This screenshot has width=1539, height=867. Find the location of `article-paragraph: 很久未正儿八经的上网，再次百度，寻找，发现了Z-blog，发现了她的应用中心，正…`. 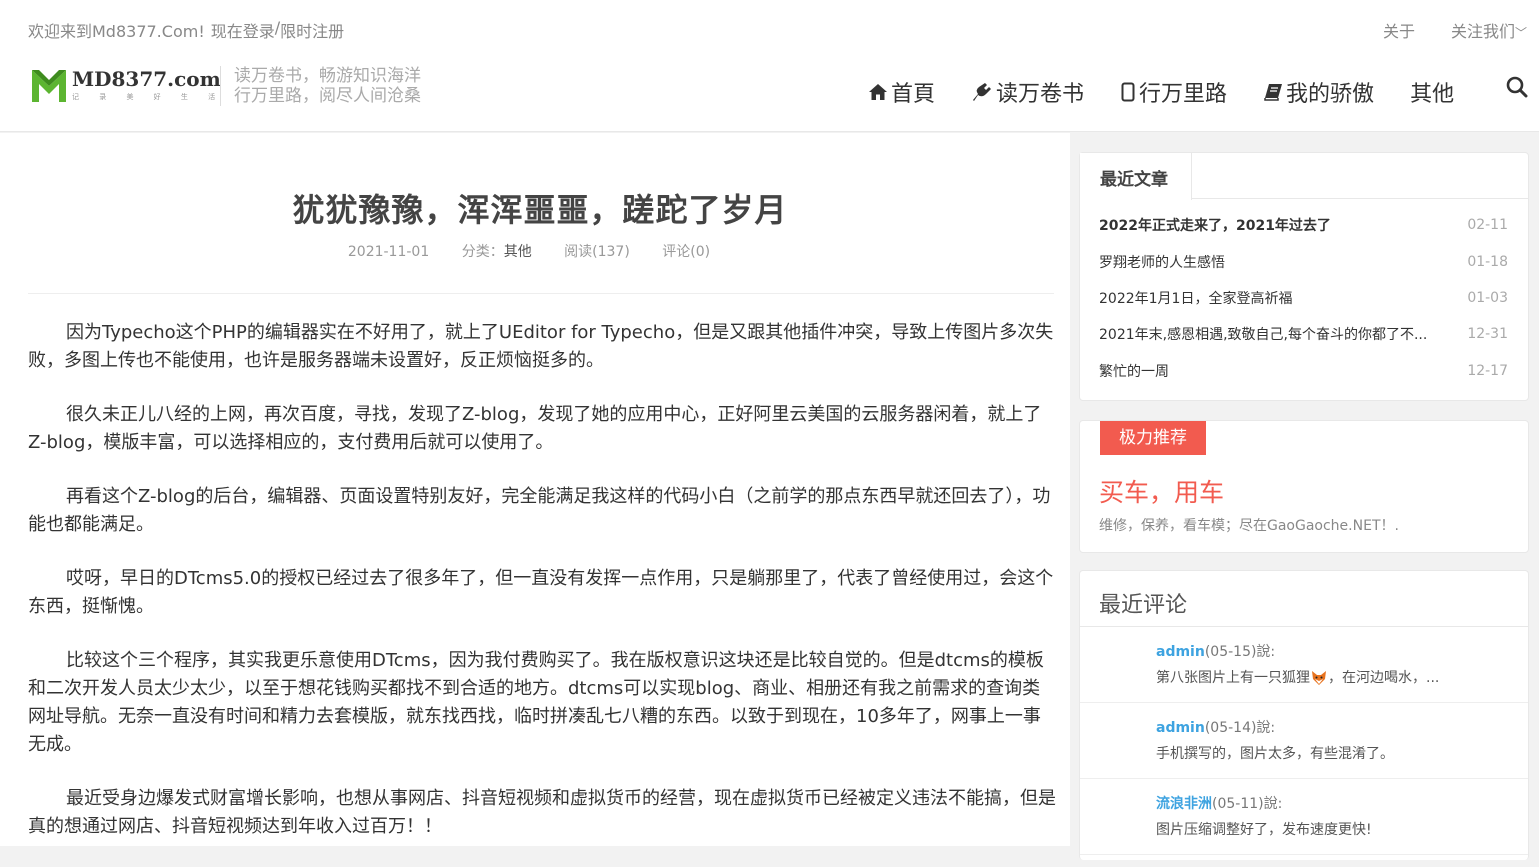

article-paragraph: 很久未正儿八经的上网，再次百度，寻找，发现了Z-blog，发现了她的应用中心，正… is located at coordinates (535, 428).